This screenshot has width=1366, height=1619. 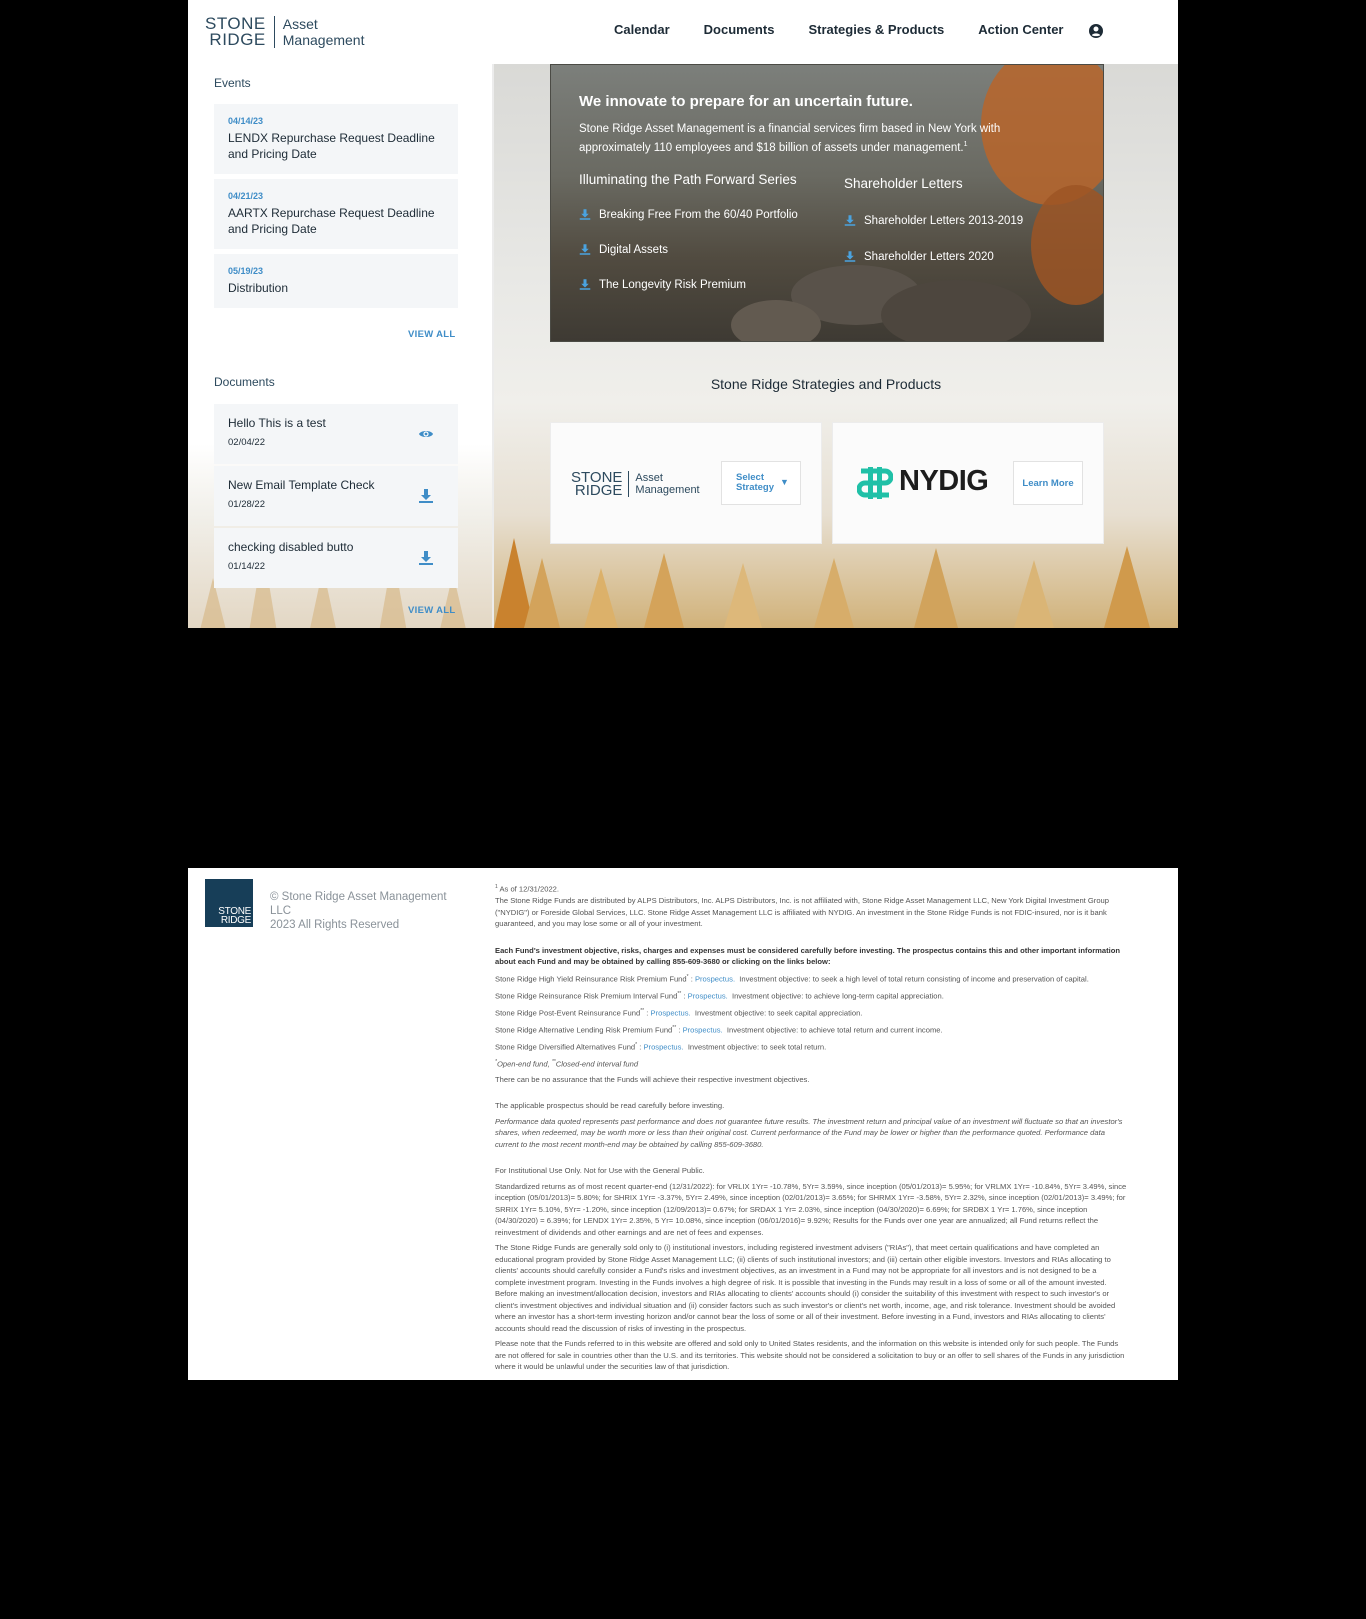 I want to click on footer-logo-ridge: RIDGE, so click(x=235, y=920).